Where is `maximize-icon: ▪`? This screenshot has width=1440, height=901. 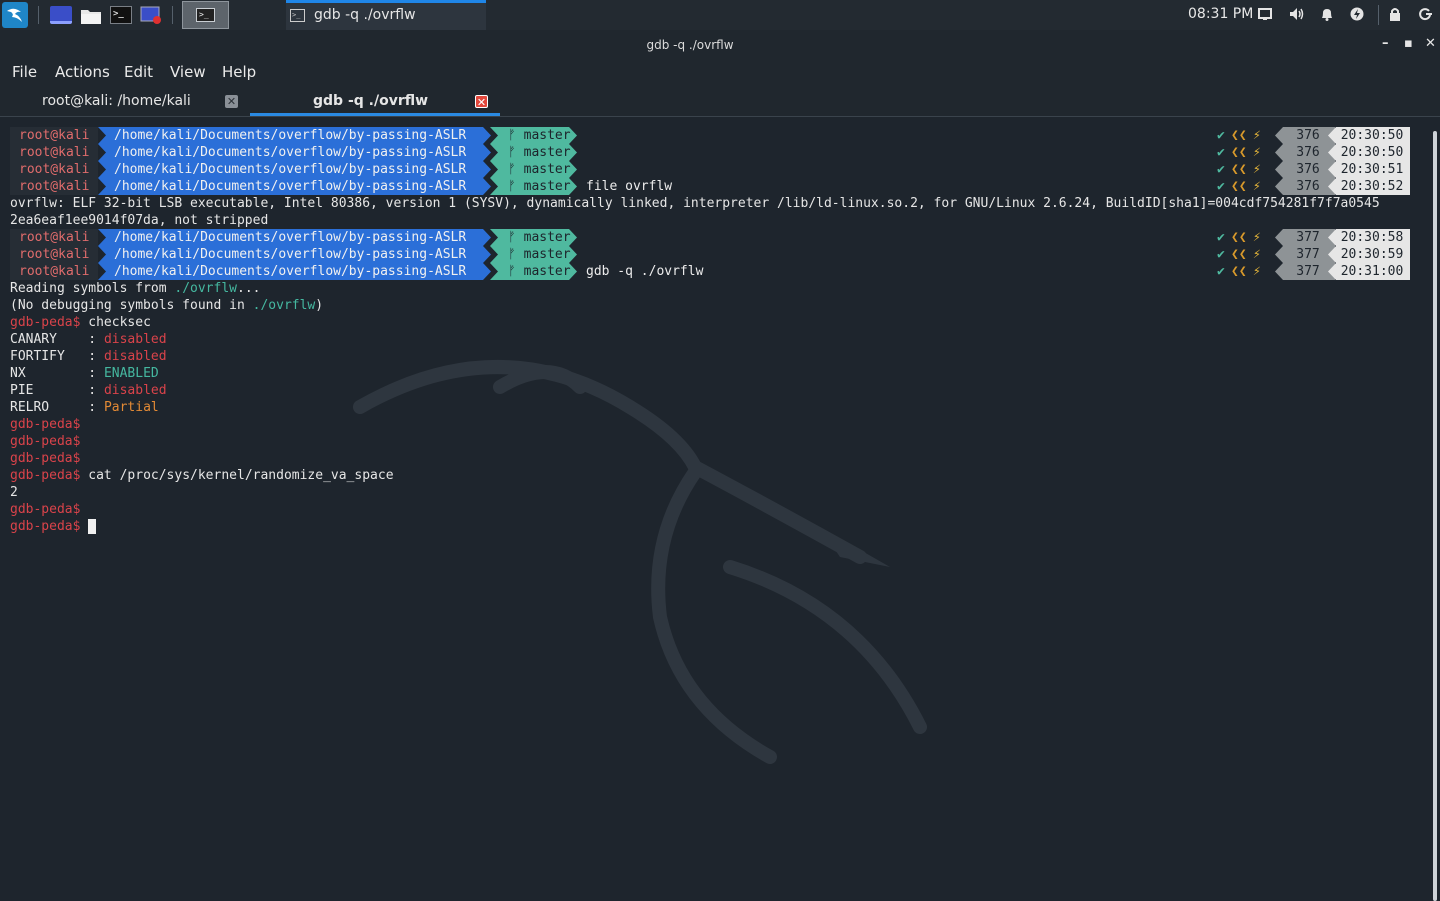
maximize-icon: ▪ is located at coordinates (1408, 43).